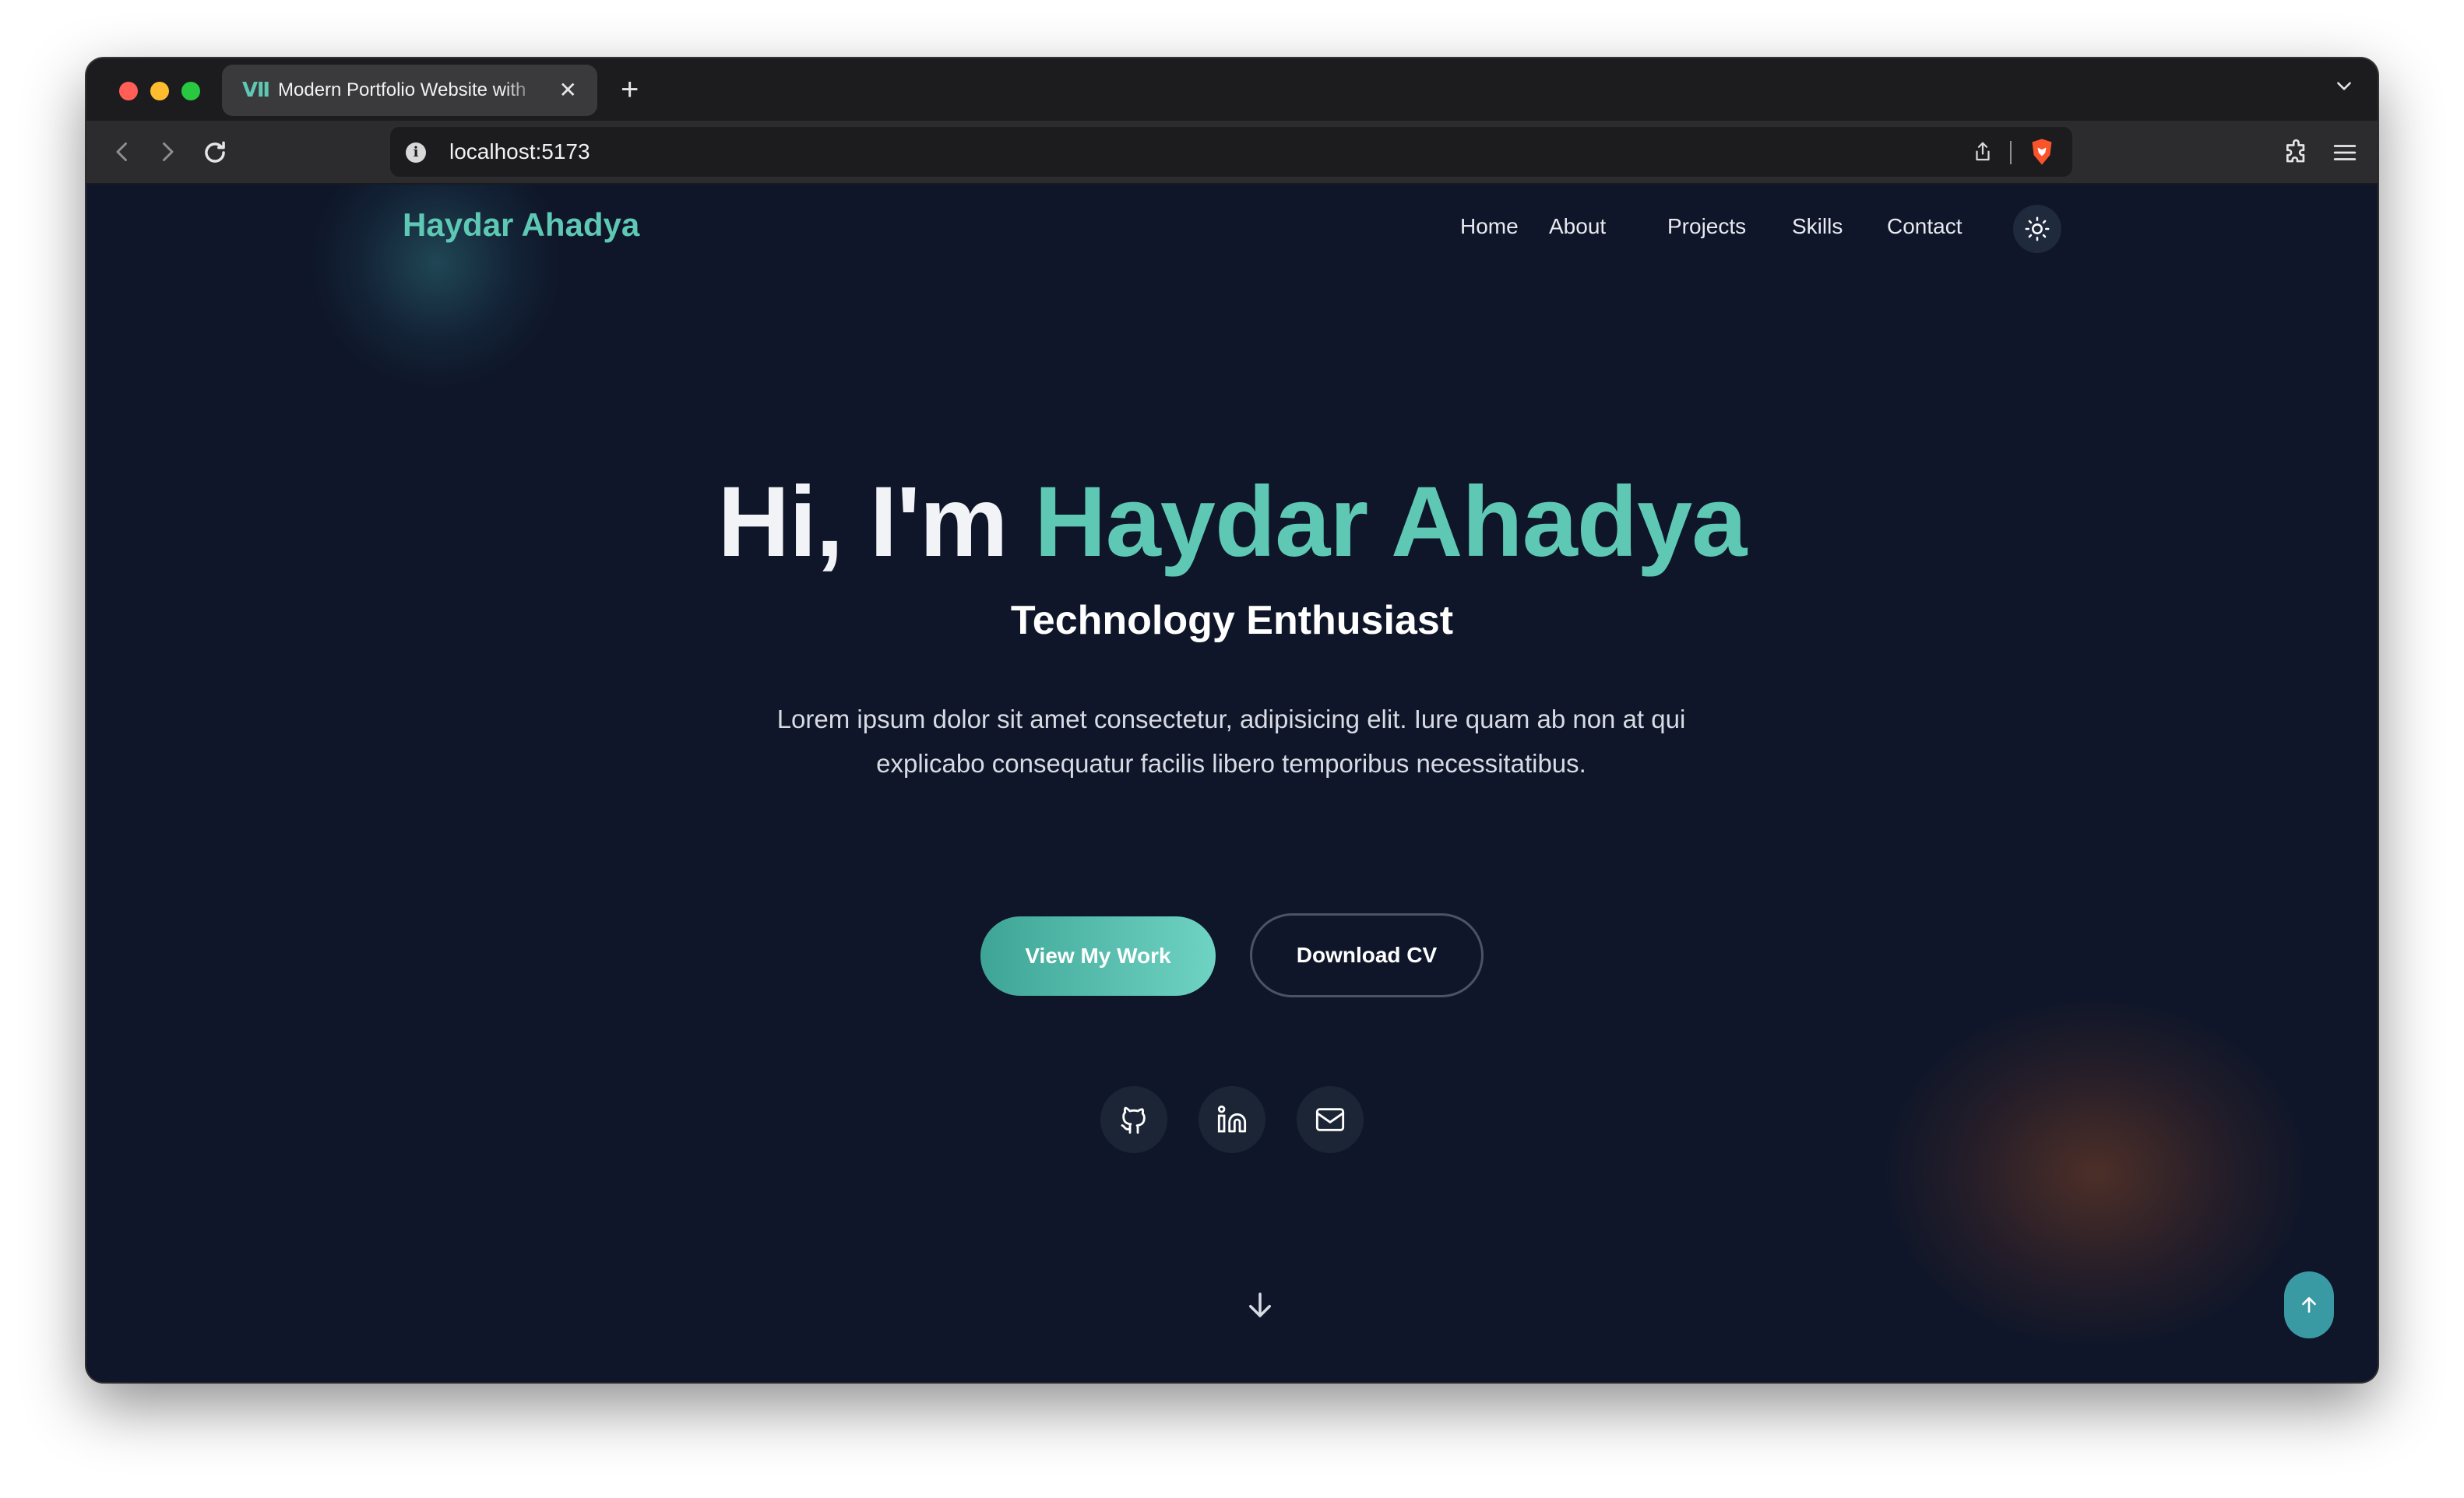  I want to click on nav-link-contact: Contact, so click(1924, 226).